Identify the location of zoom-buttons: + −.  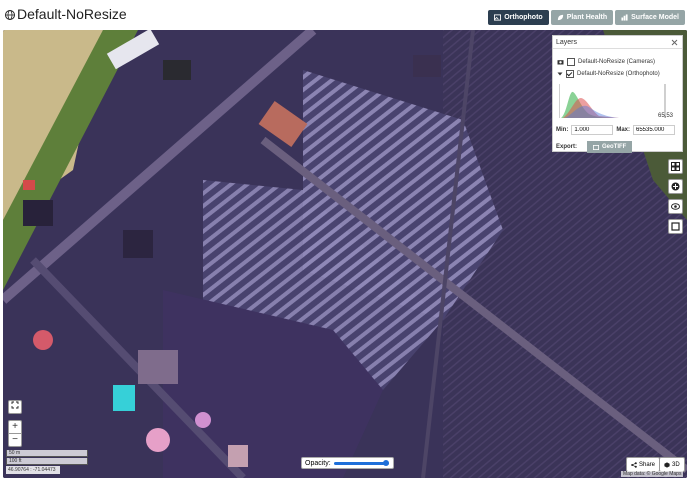
(15, 433).